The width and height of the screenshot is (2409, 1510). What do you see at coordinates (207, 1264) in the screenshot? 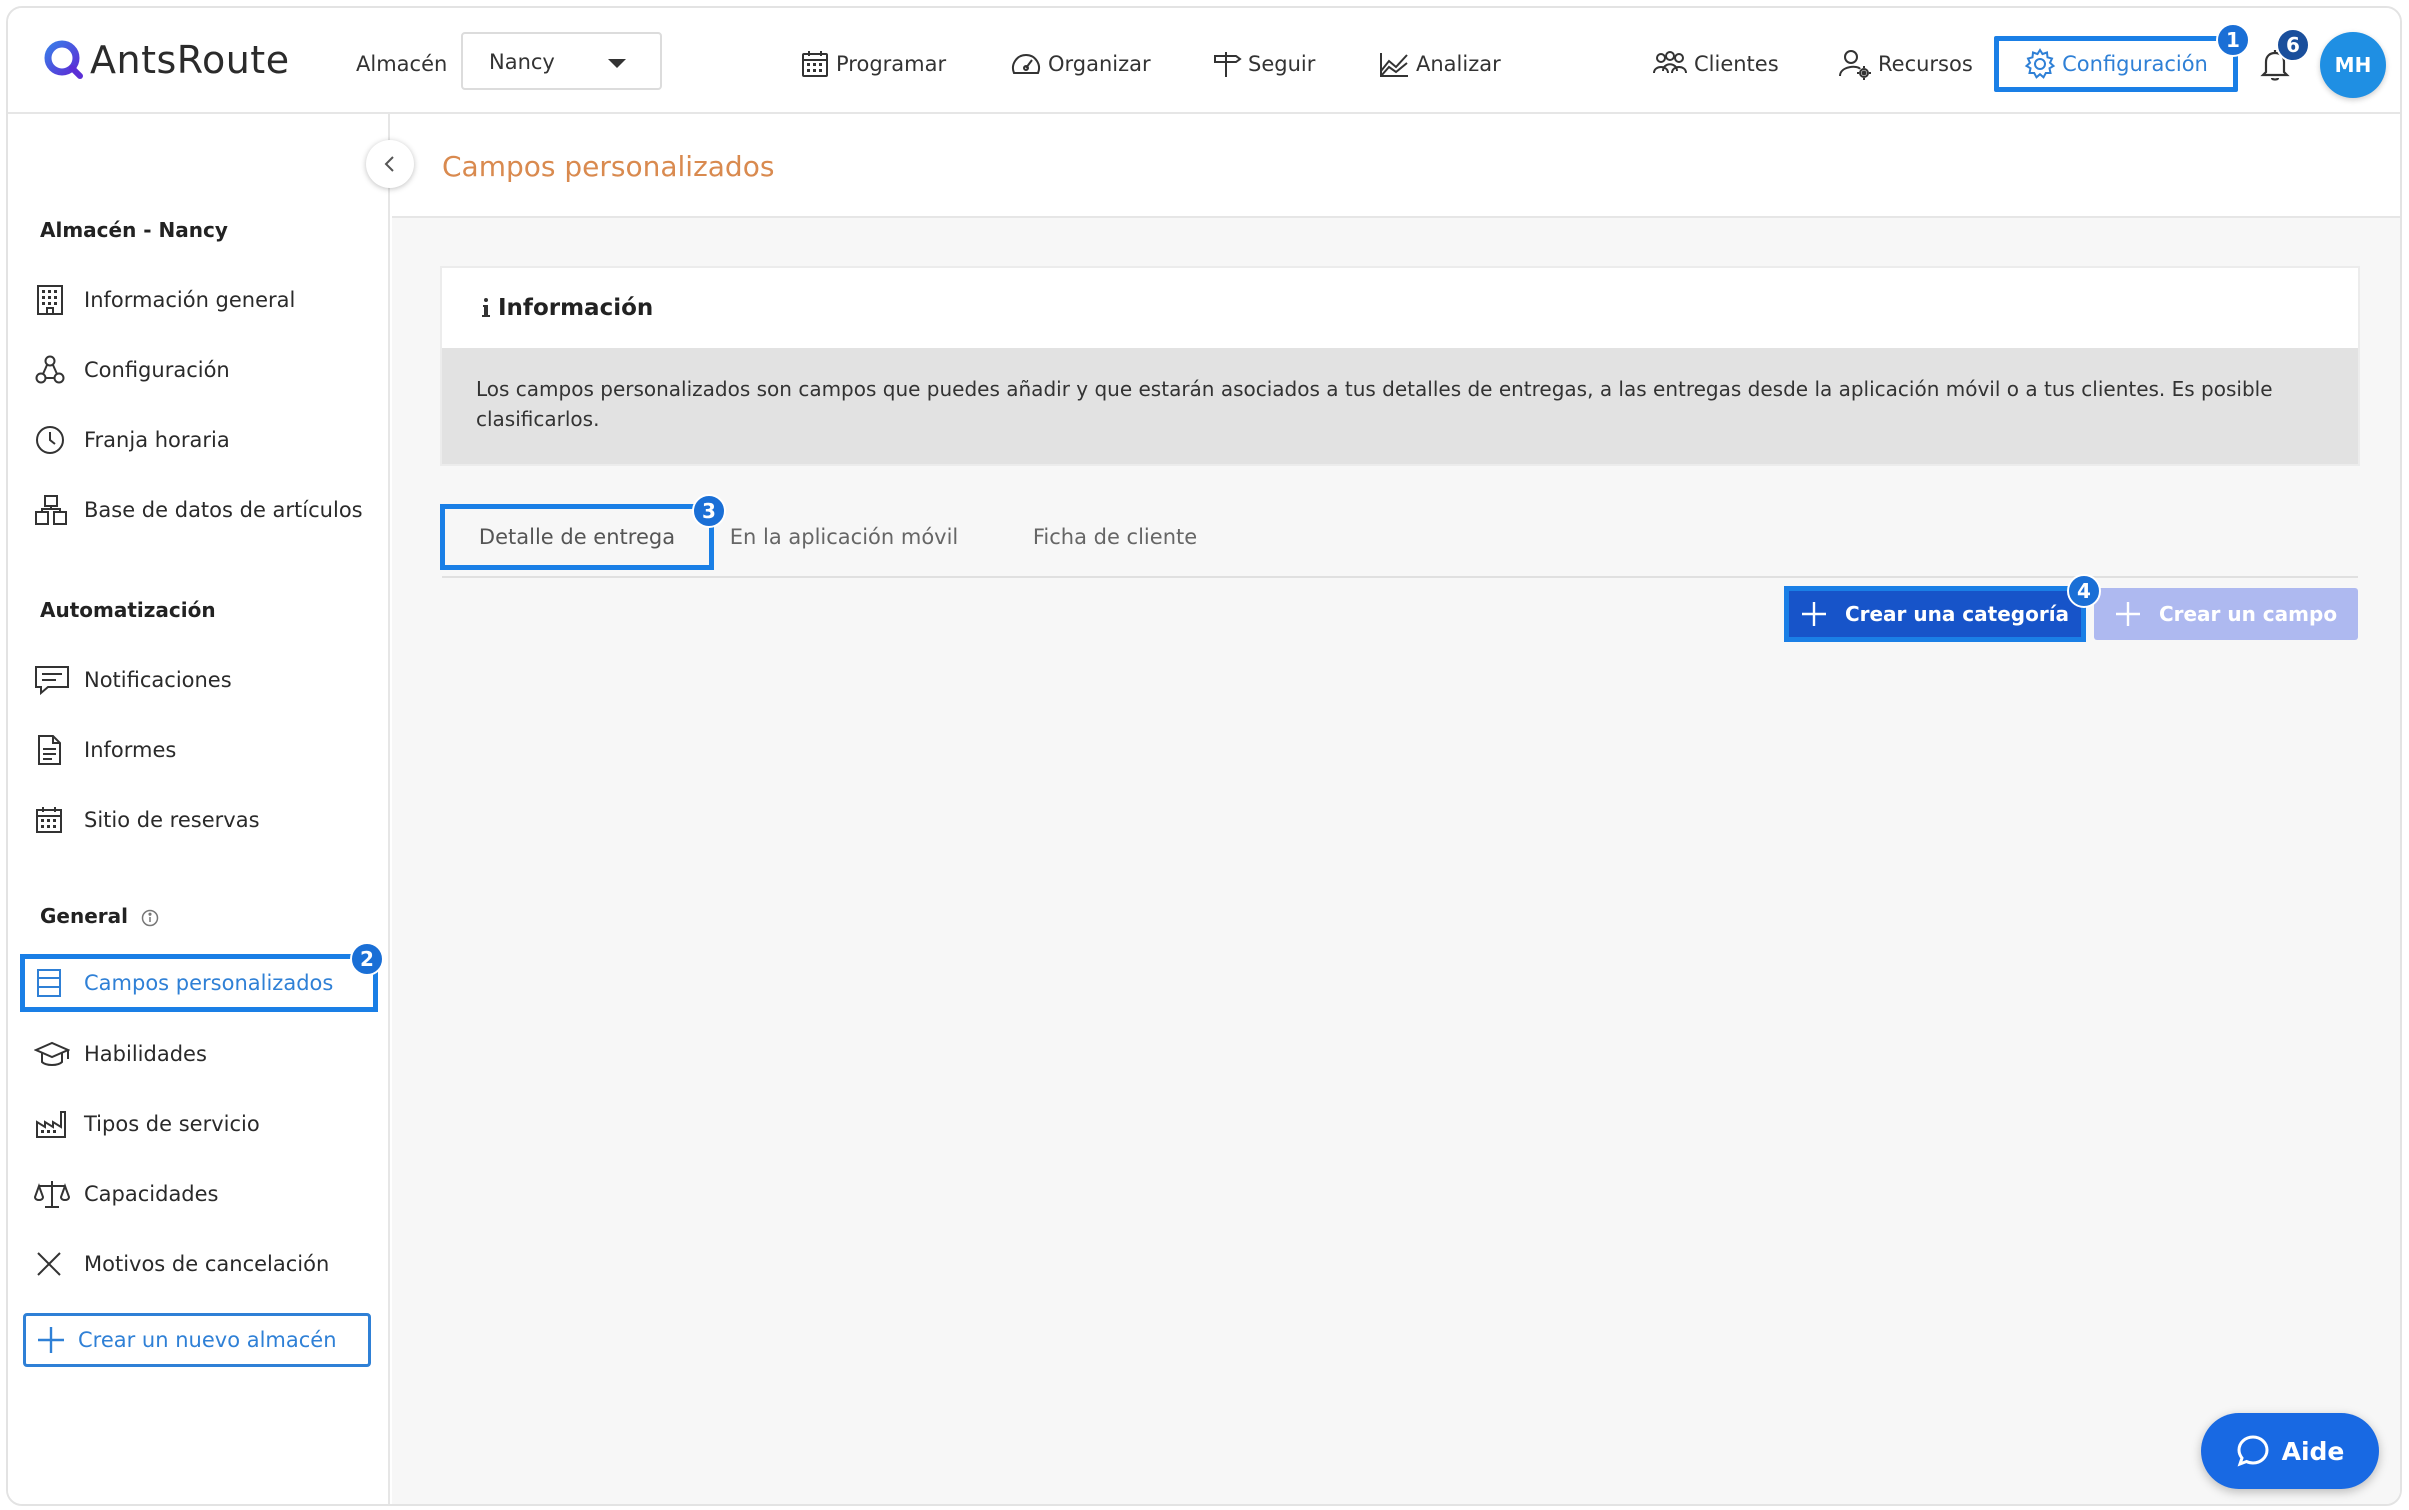
I see `sidebar-item-label: Motivos de cancelación` at bounding box center [207, 1264].